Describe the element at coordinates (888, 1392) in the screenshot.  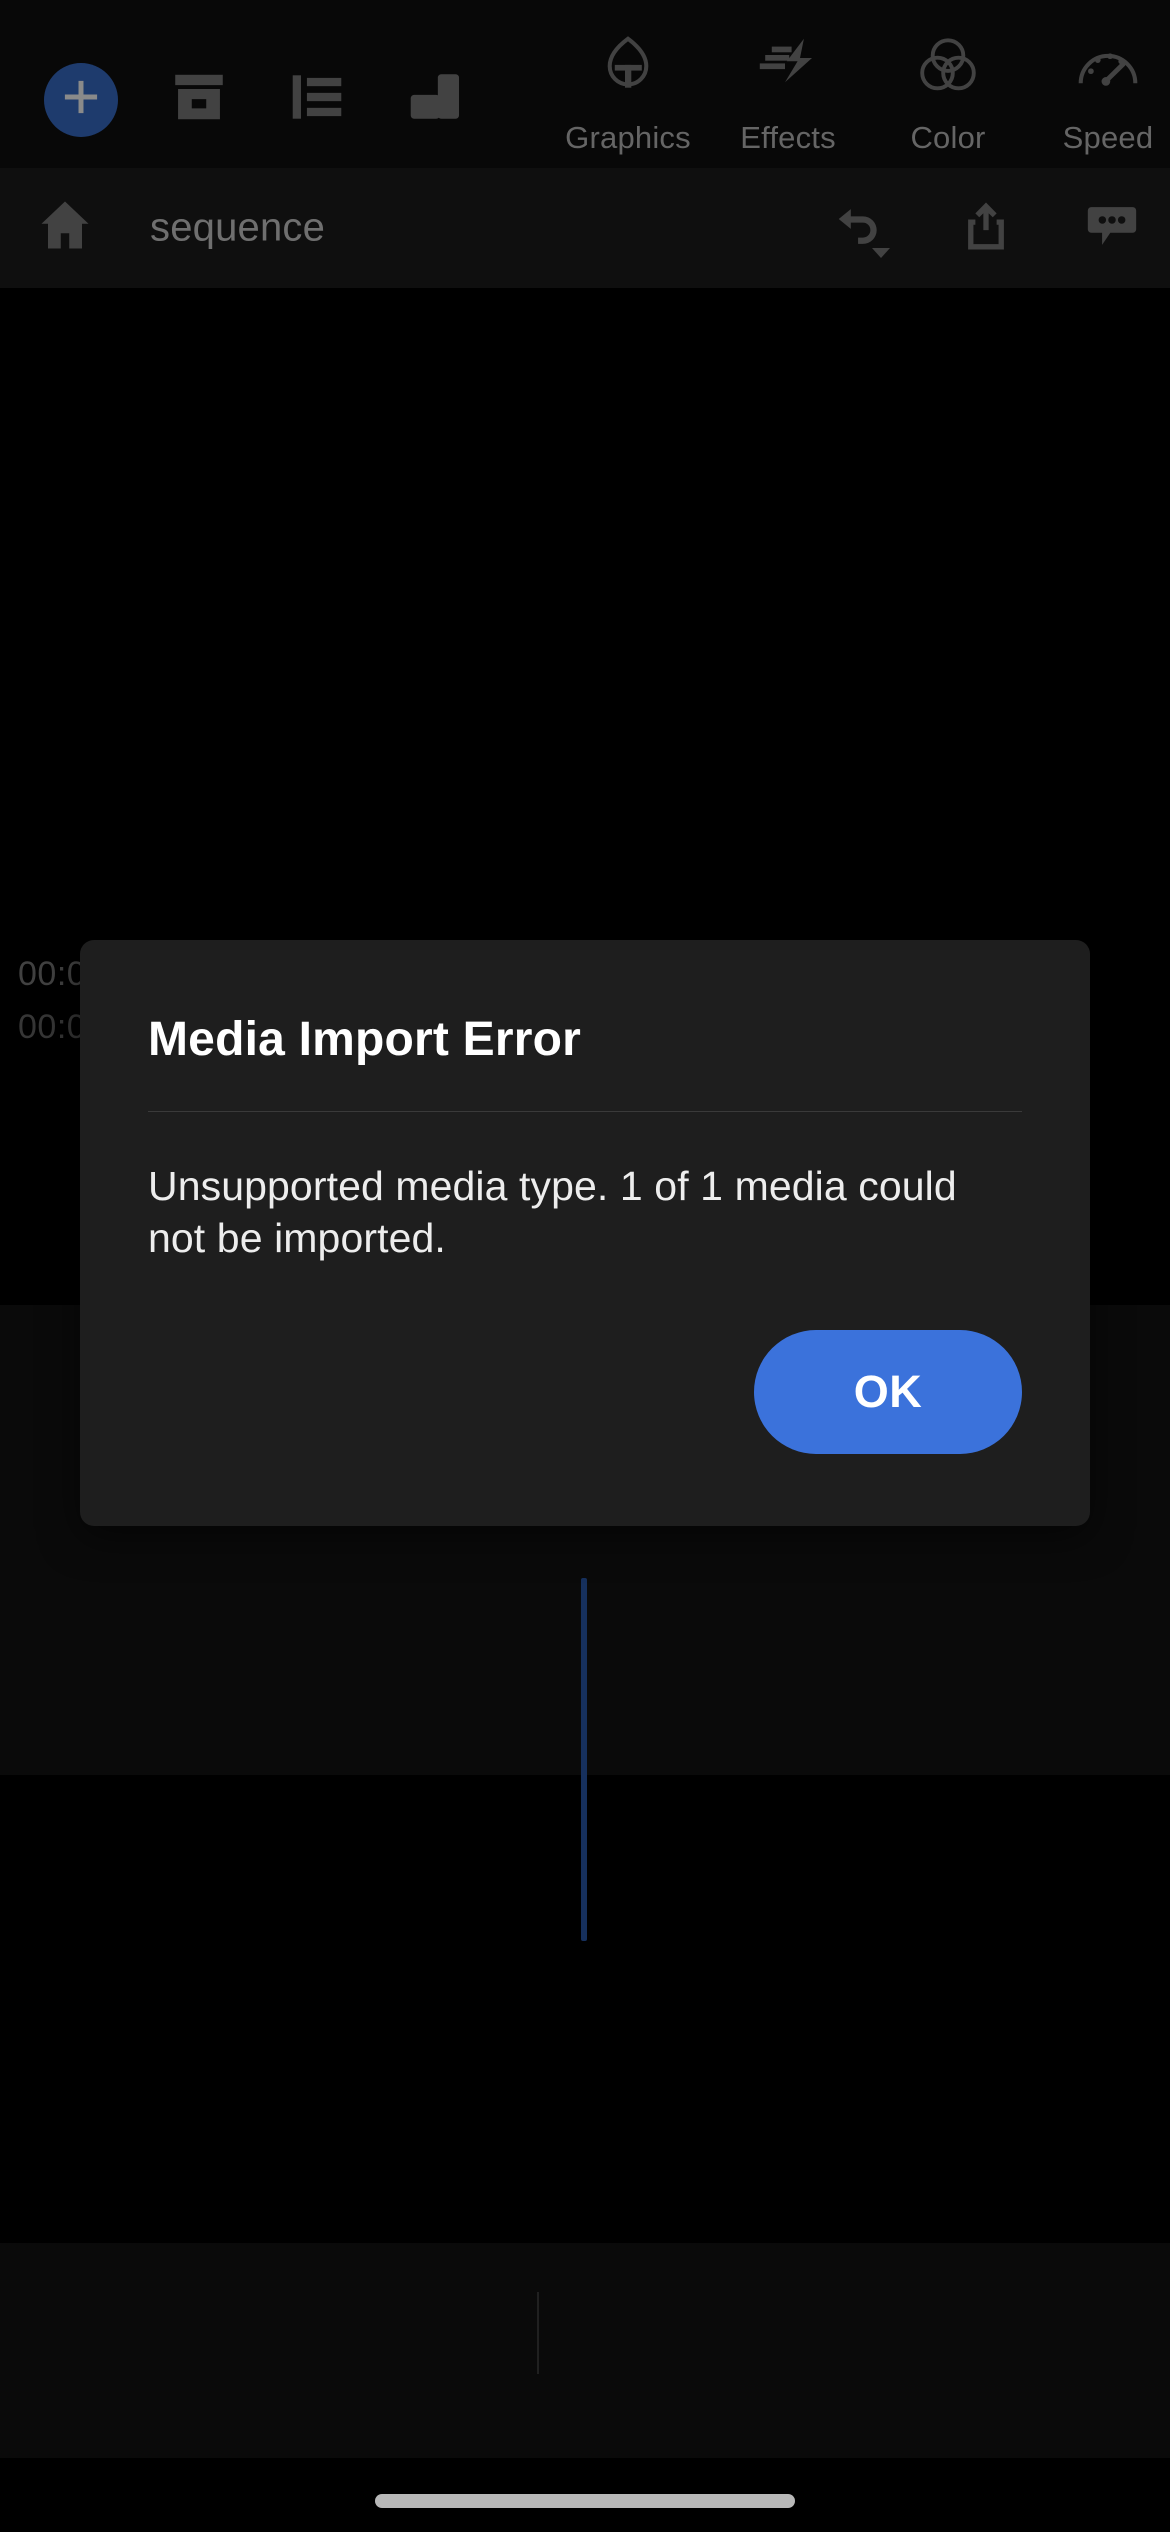
I see `ok-button: OK` at that location.